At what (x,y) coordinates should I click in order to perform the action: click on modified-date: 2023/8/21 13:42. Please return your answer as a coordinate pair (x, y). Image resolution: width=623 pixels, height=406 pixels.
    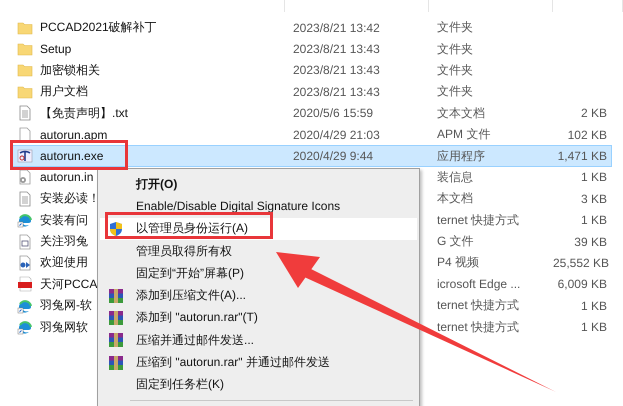
    Looking at the image, I should click on (336, 27).